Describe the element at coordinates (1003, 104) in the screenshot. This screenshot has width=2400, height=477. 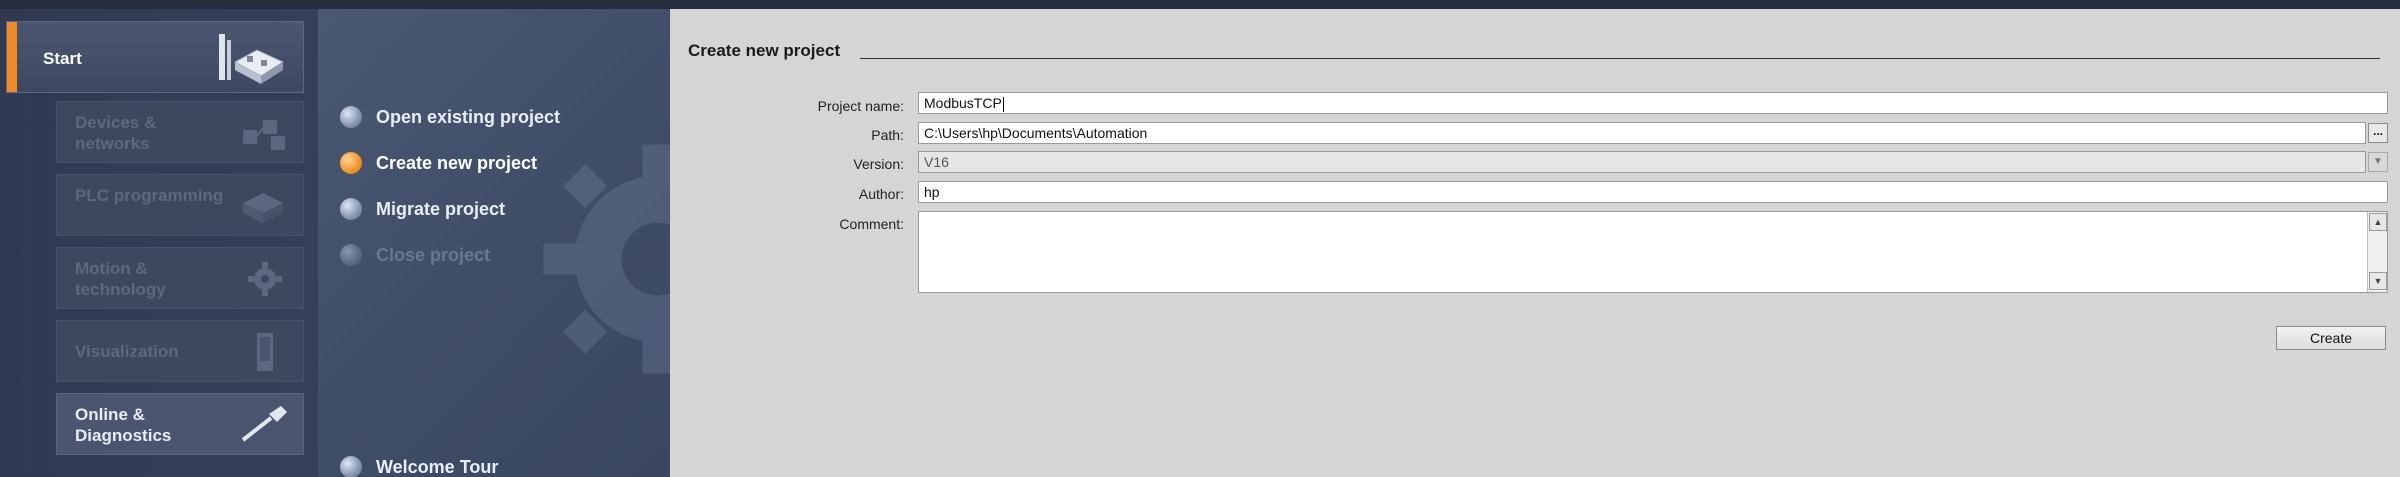
I see `text-caret` at that location.